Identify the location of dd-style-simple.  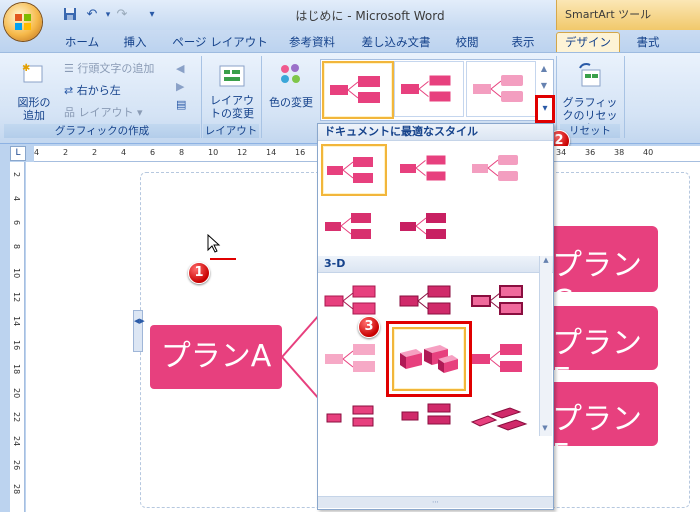
(354, 170).